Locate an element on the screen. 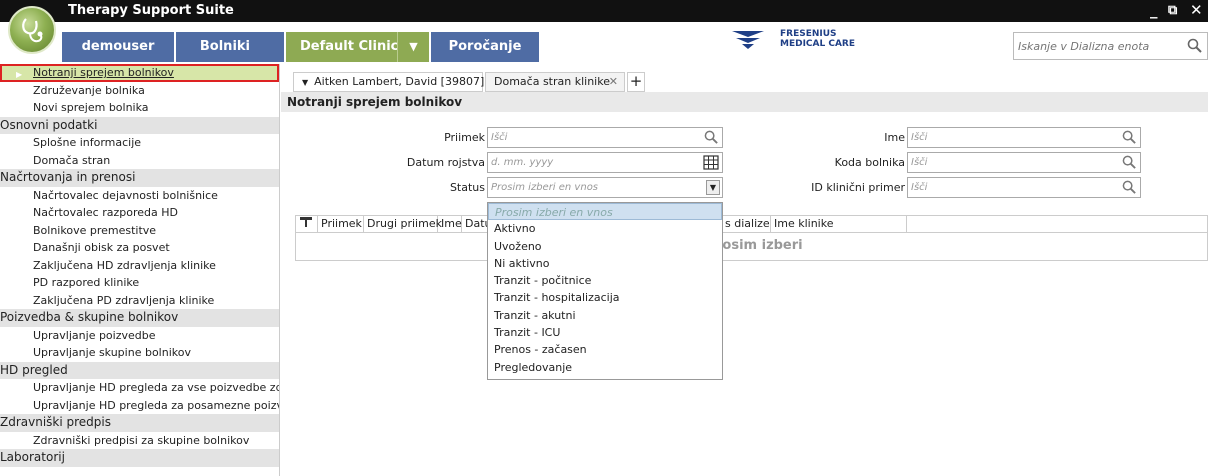 Image resolution: width=1208 pixels, height=476 pixels. sidebar-item-label: Zdravniški predpisi za skupine bolnikov is located at coordinates (141, 440).